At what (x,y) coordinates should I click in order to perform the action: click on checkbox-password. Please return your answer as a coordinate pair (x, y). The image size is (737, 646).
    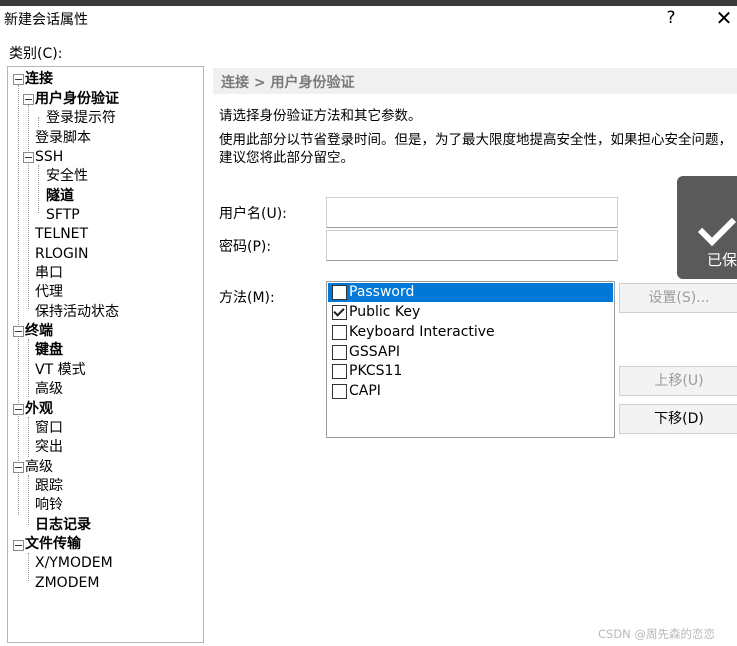
    Looking at the image, I should click on (339, 292).